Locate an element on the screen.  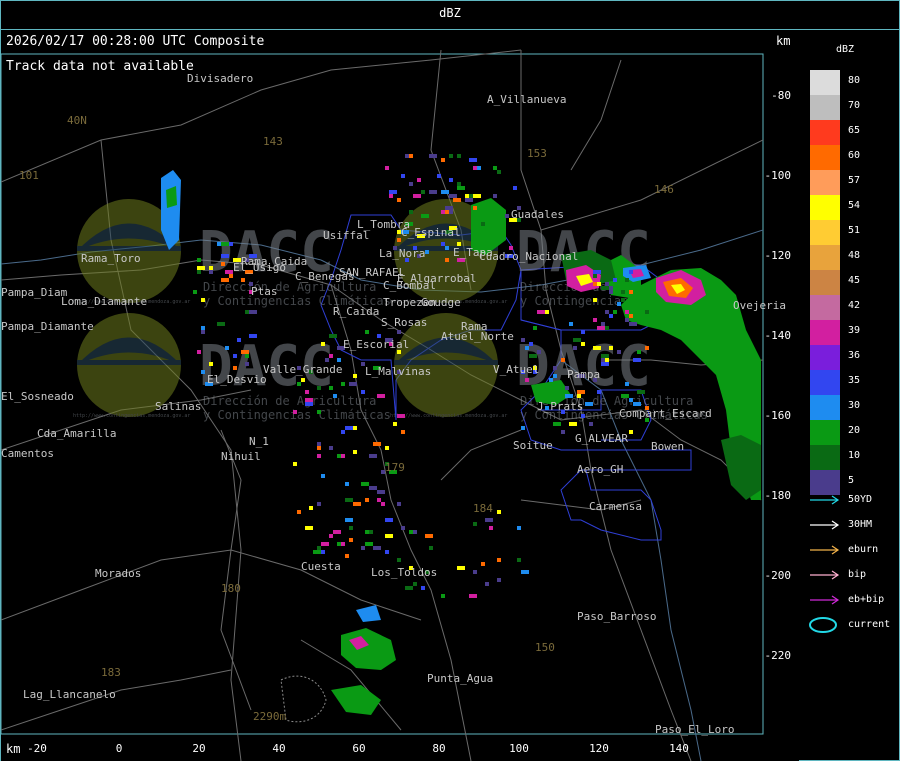
place-label: Goudge is located at coordinates (441, 302).